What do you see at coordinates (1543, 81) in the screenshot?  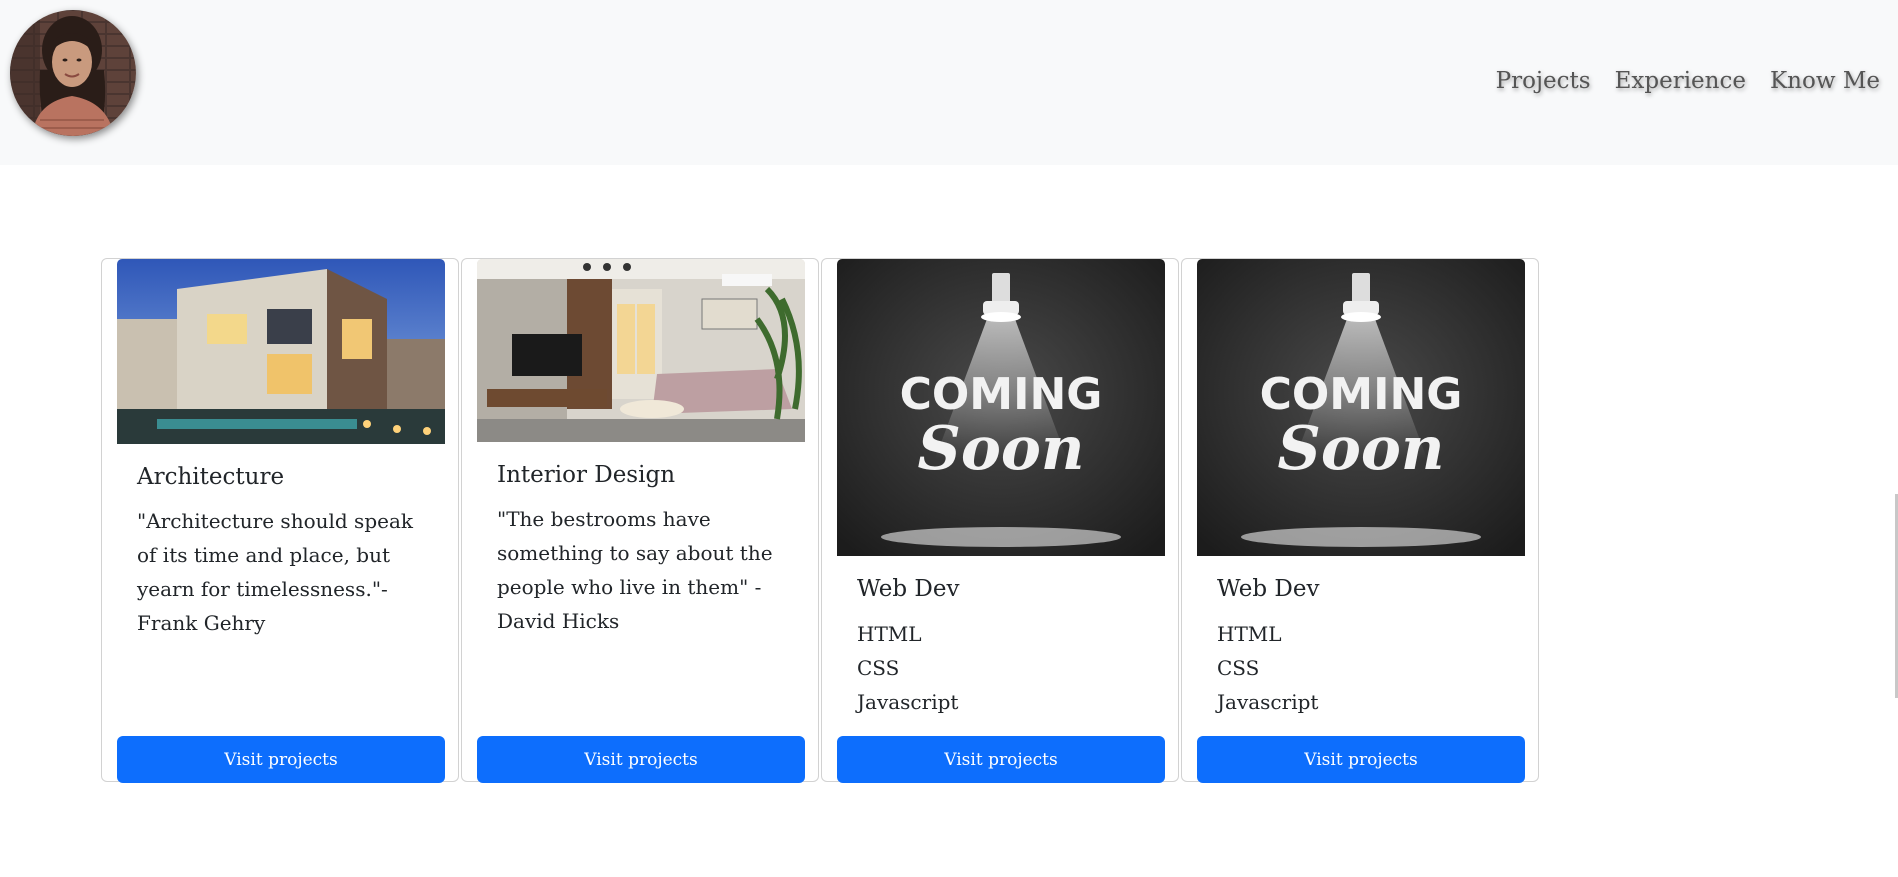 I see `nav-link-projects: Projects` at bounding box center [1543, 81].